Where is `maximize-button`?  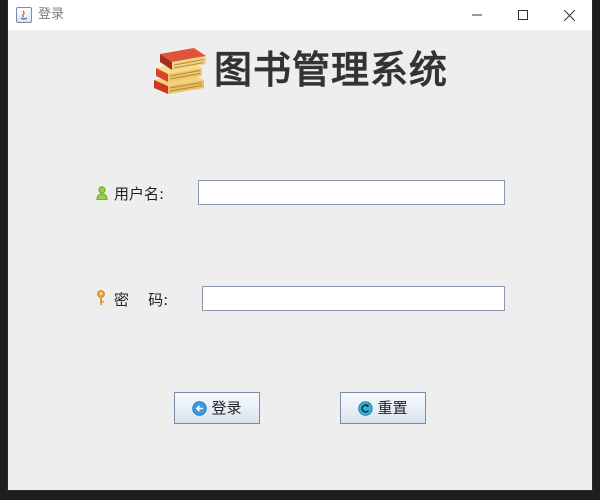
maximize-button is located at coordinates (523, 15).